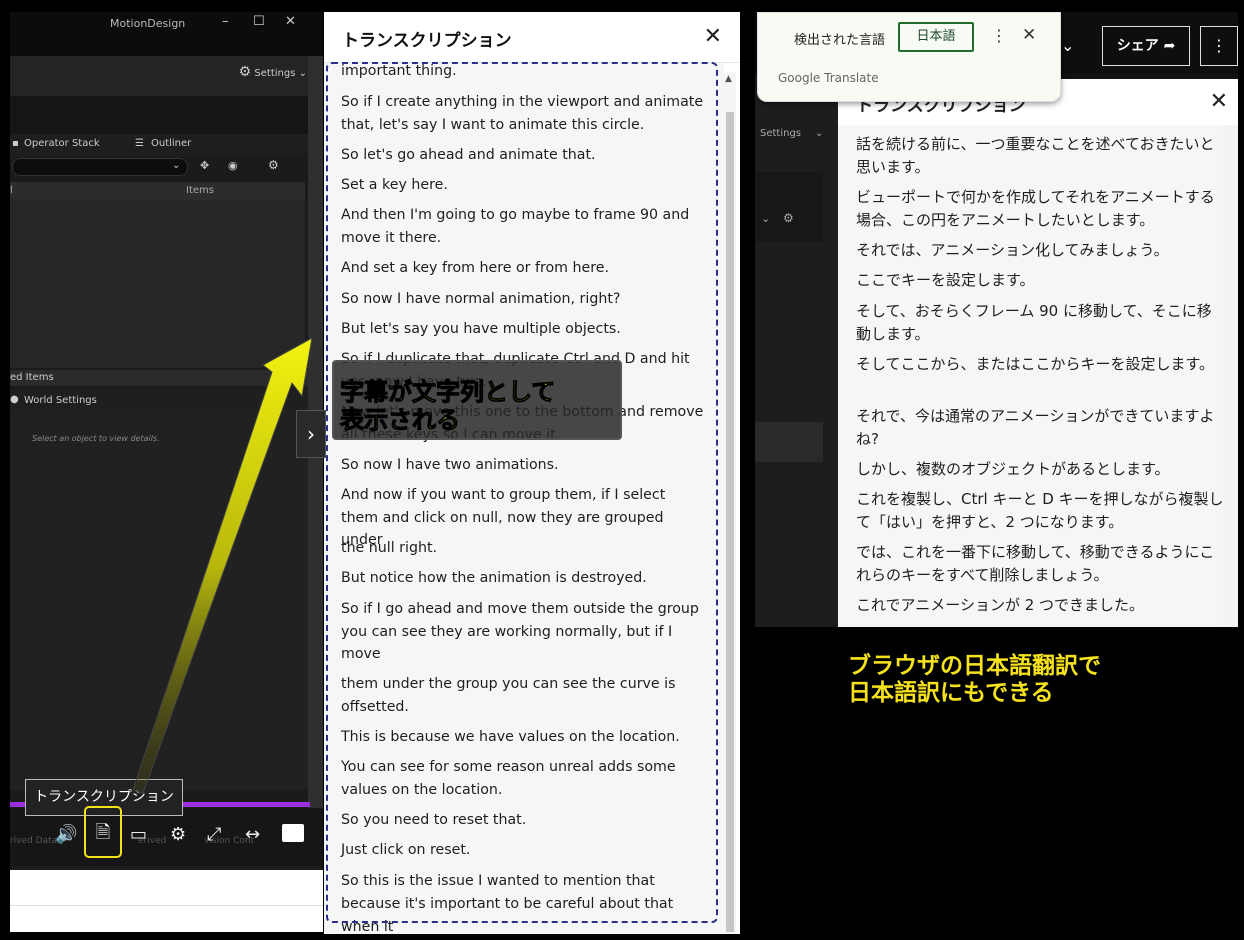 The image size is (1244, 940). What do you see at coordinates (60, 400) in the screenshot?
I see `world-settings-label: World Settings` at bounding box center [60, 400].